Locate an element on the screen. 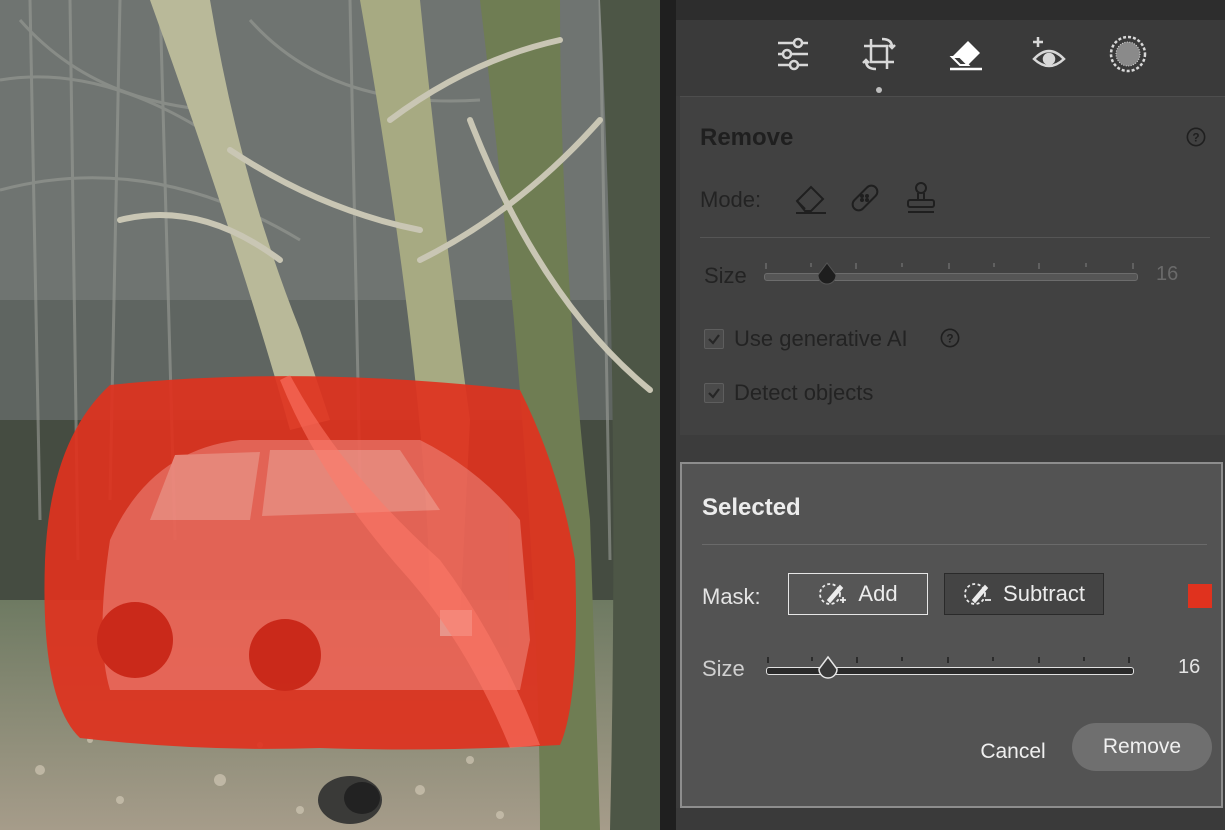  remove-title: Remove is located at coordinates (747, 137).